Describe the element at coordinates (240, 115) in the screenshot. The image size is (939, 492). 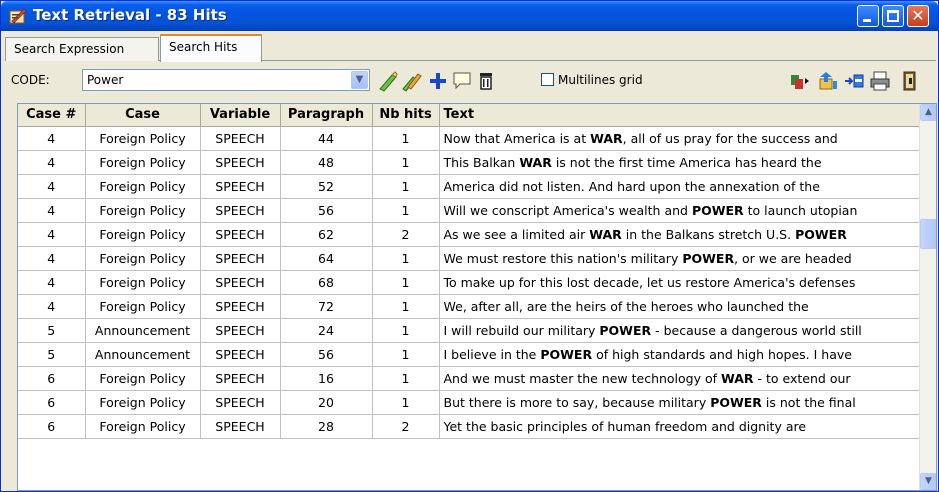
I see `column-header-variable: Variable` at that location.